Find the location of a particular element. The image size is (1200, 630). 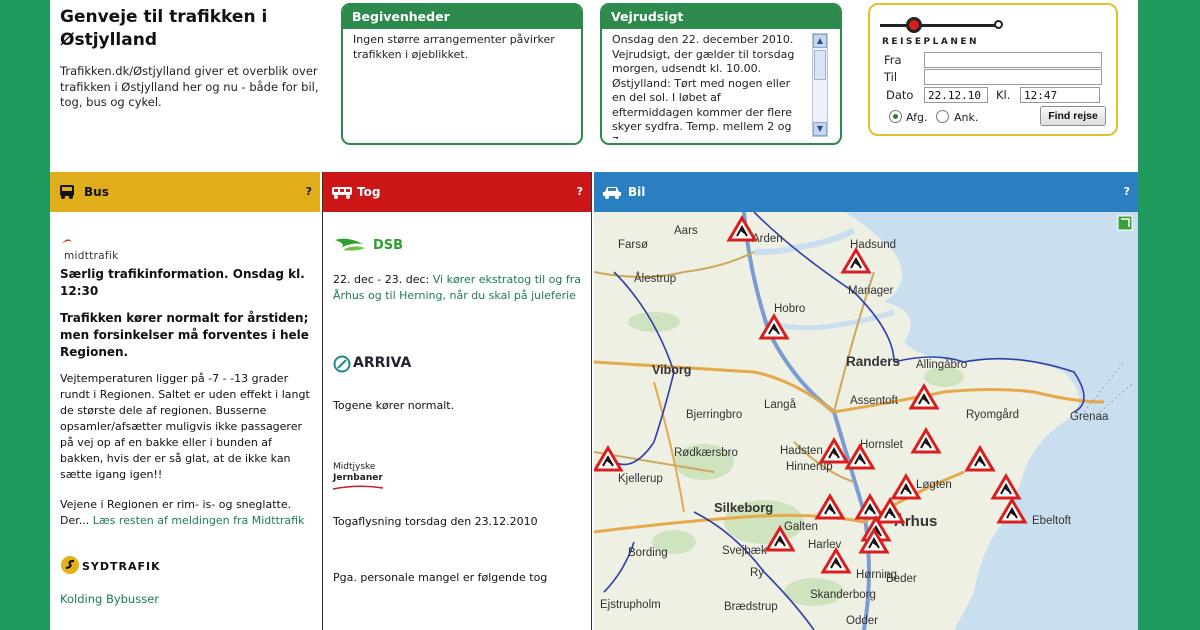

kolding-link: Kolding Bybusser is located at coordinates (185, 599).